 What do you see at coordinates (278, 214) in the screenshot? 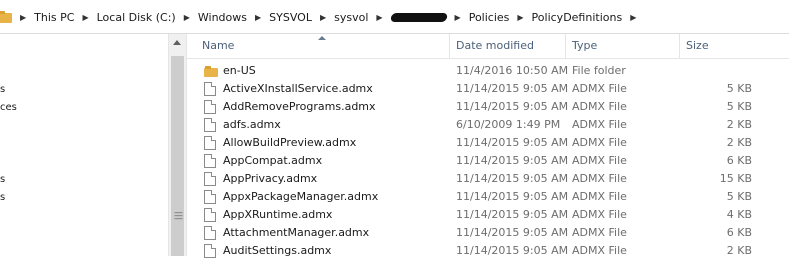
I see `file-name: AppXRuntime.admx` at bounding box center [278, 214].